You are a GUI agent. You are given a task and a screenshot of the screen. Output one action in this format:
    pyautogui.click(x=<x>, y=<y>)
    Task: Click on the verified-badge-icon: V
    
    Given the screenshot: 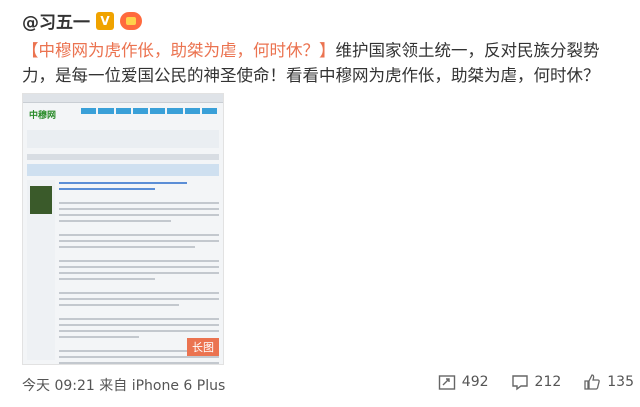 What is the action you would take?
    pyautogui.click(x=105, y=20)
    